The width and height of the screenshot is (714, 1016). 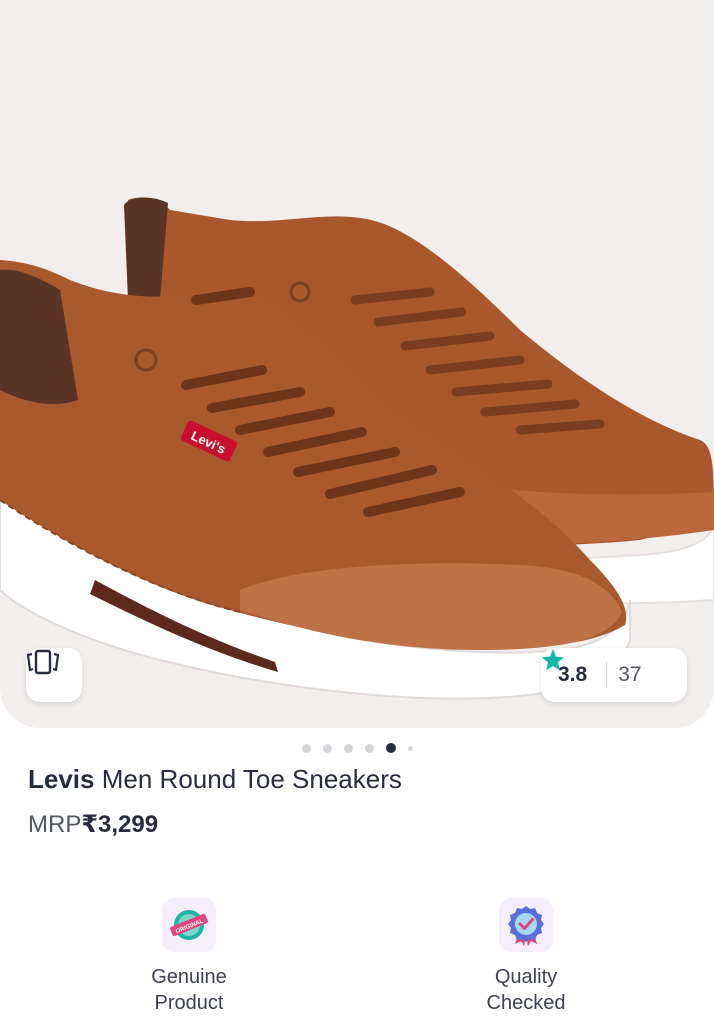 I want to click on original-seal-icon: ORIGINAL, so click(x=189, y=925).